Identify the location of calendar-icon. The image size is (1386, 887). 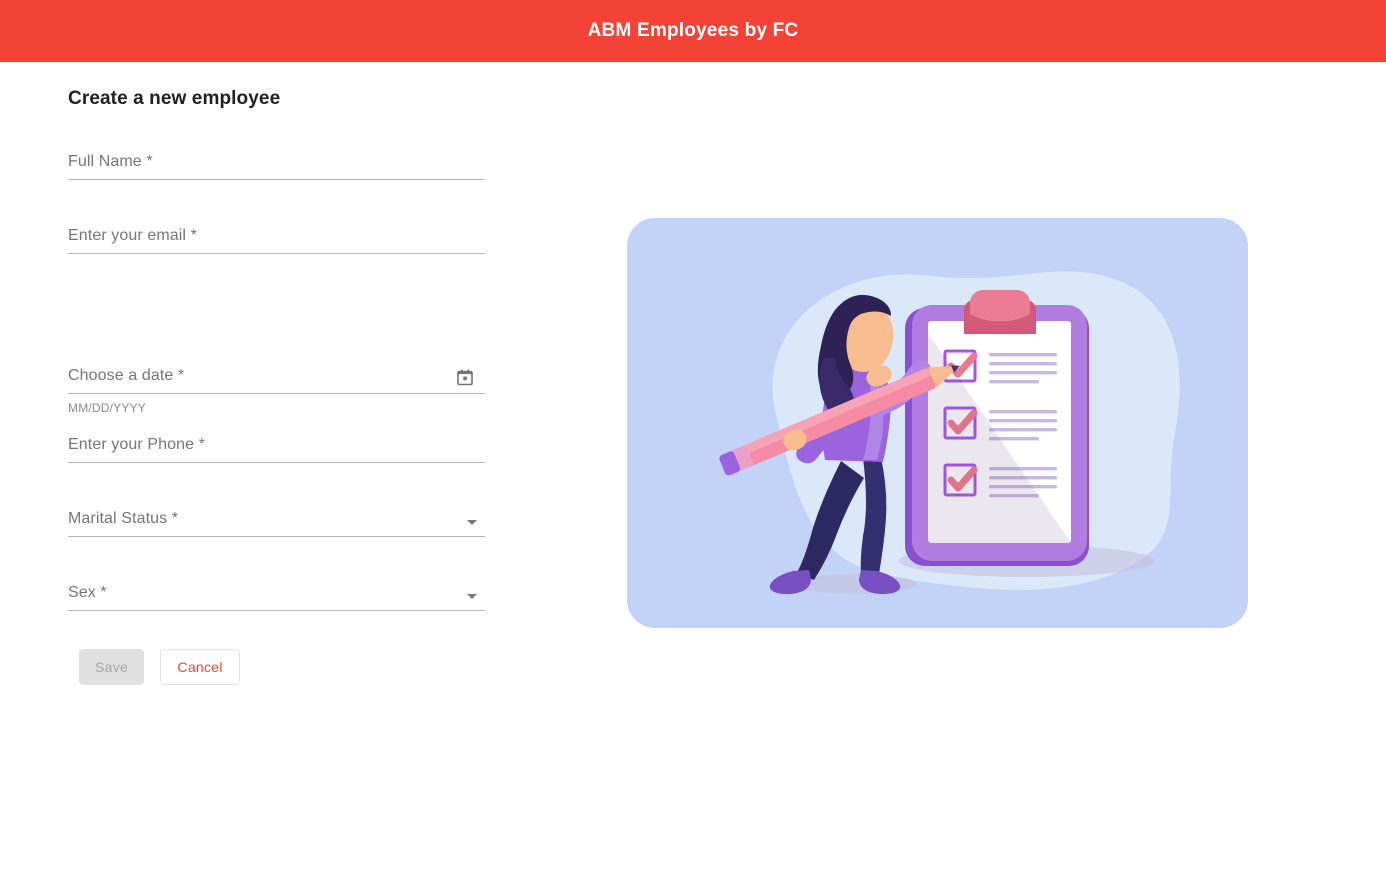
(465, 377).